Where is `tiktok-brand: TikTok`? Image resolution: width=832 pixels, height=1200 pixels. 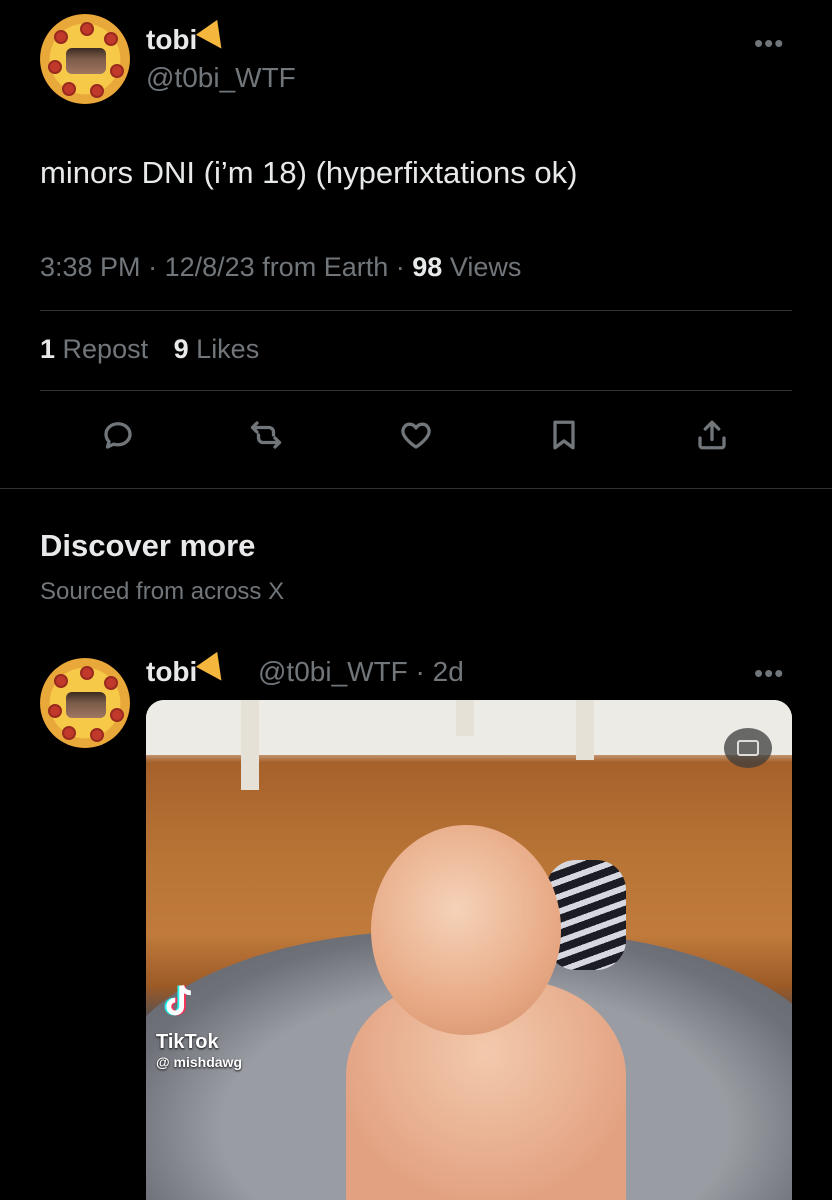
tiktok-brand: TikTok is located at coordinates (187, 1042).